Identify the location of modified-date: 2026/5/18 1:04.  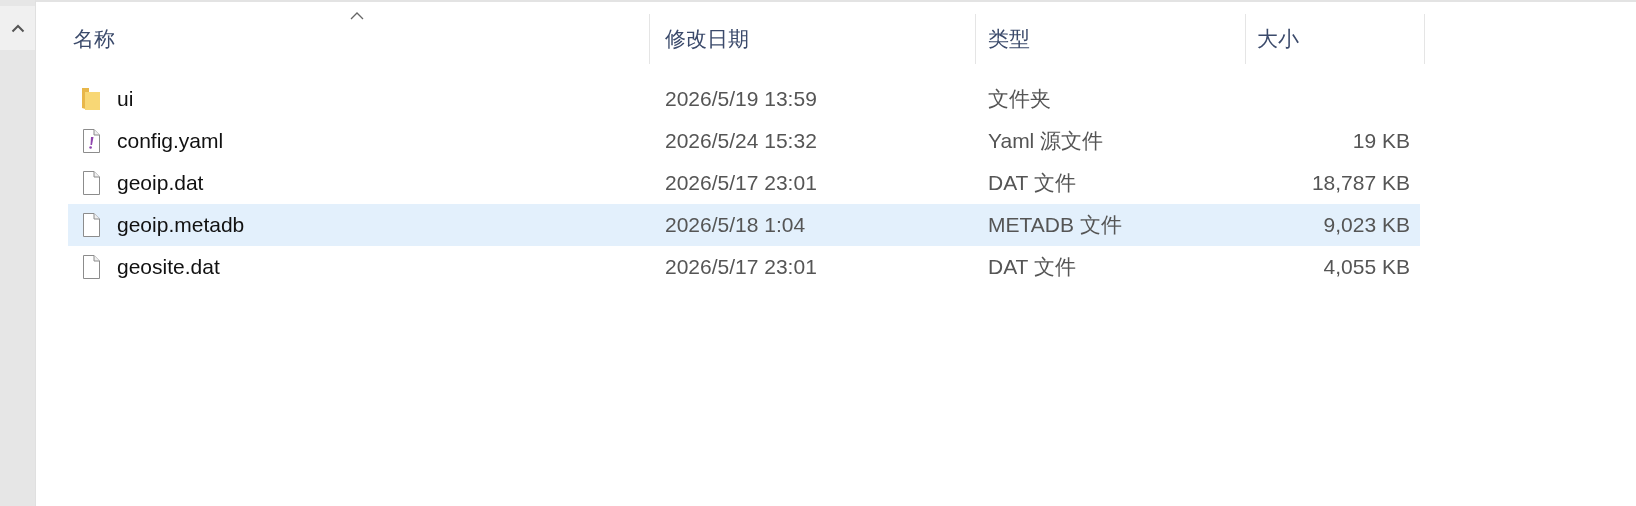
(735, 225).